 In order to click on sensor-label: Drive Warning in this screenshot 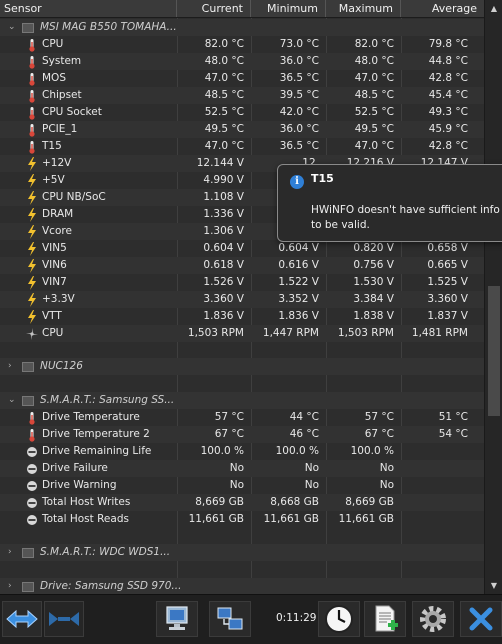, I will do `click(88, 485)`.